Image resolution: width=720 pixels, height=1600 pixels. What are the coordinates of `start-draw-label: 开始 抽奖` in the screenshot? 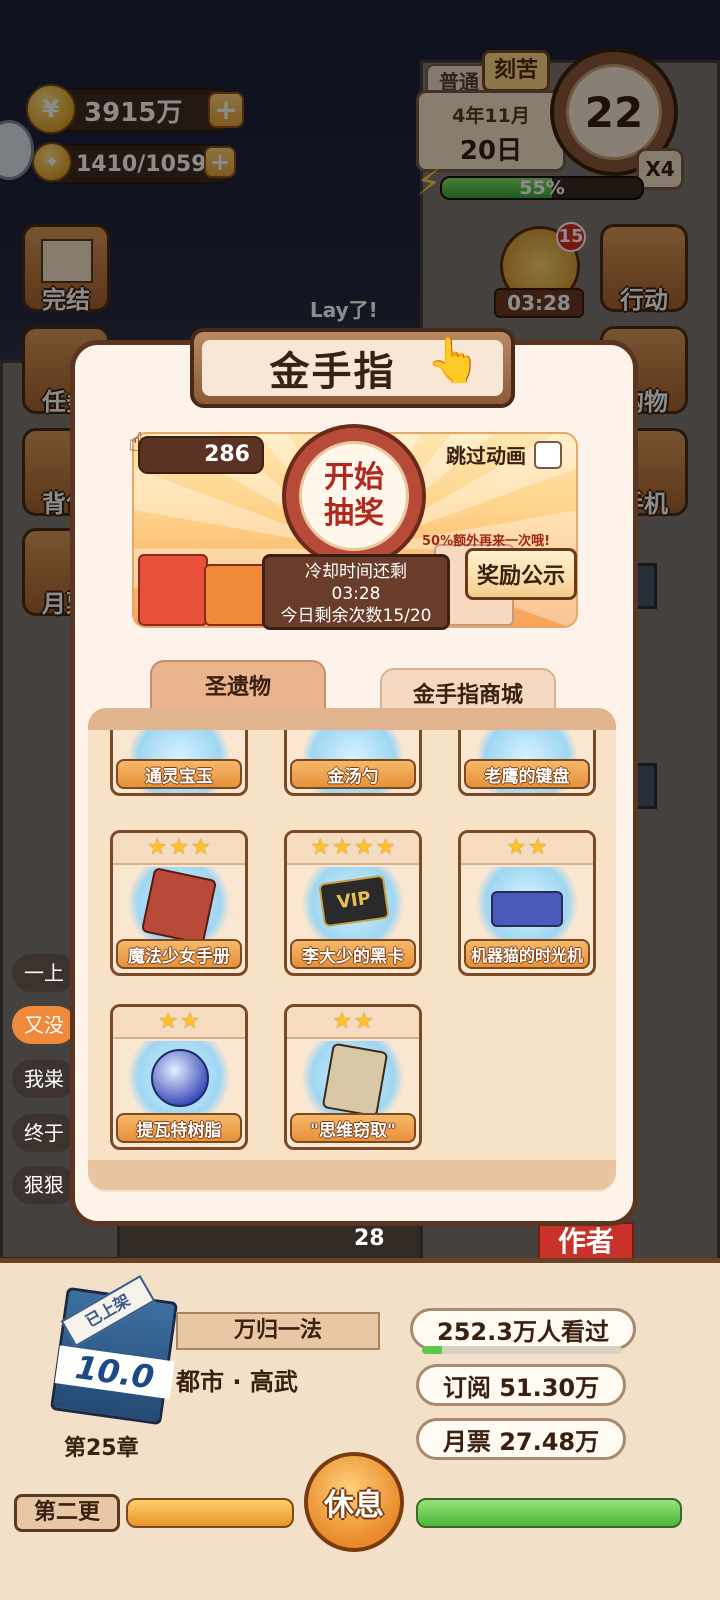 It's located at (354, 496).